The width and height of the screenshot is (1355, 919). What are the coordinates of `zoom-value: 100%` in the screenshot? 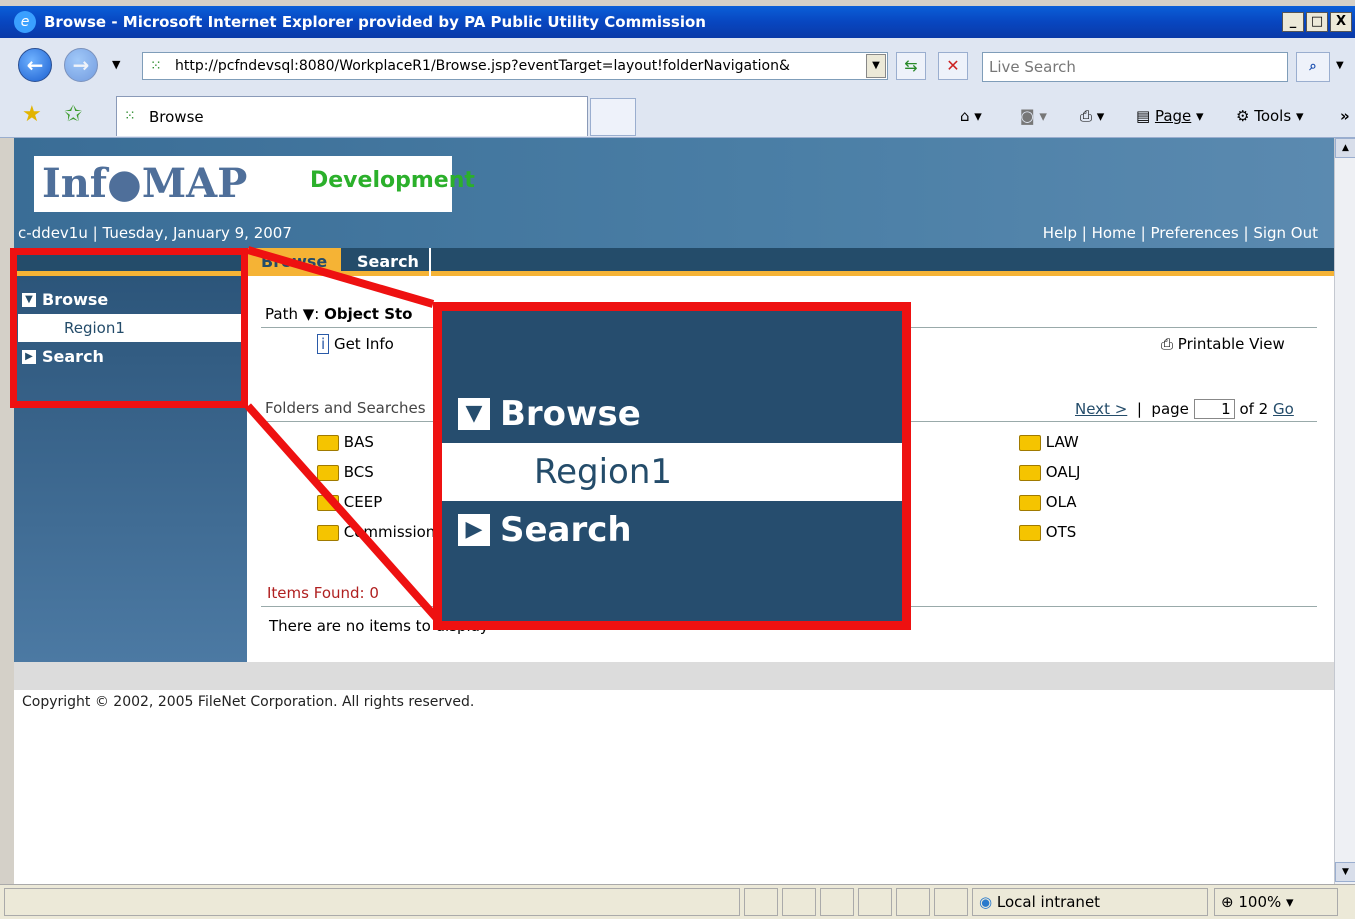 It's located at (1260, 902).